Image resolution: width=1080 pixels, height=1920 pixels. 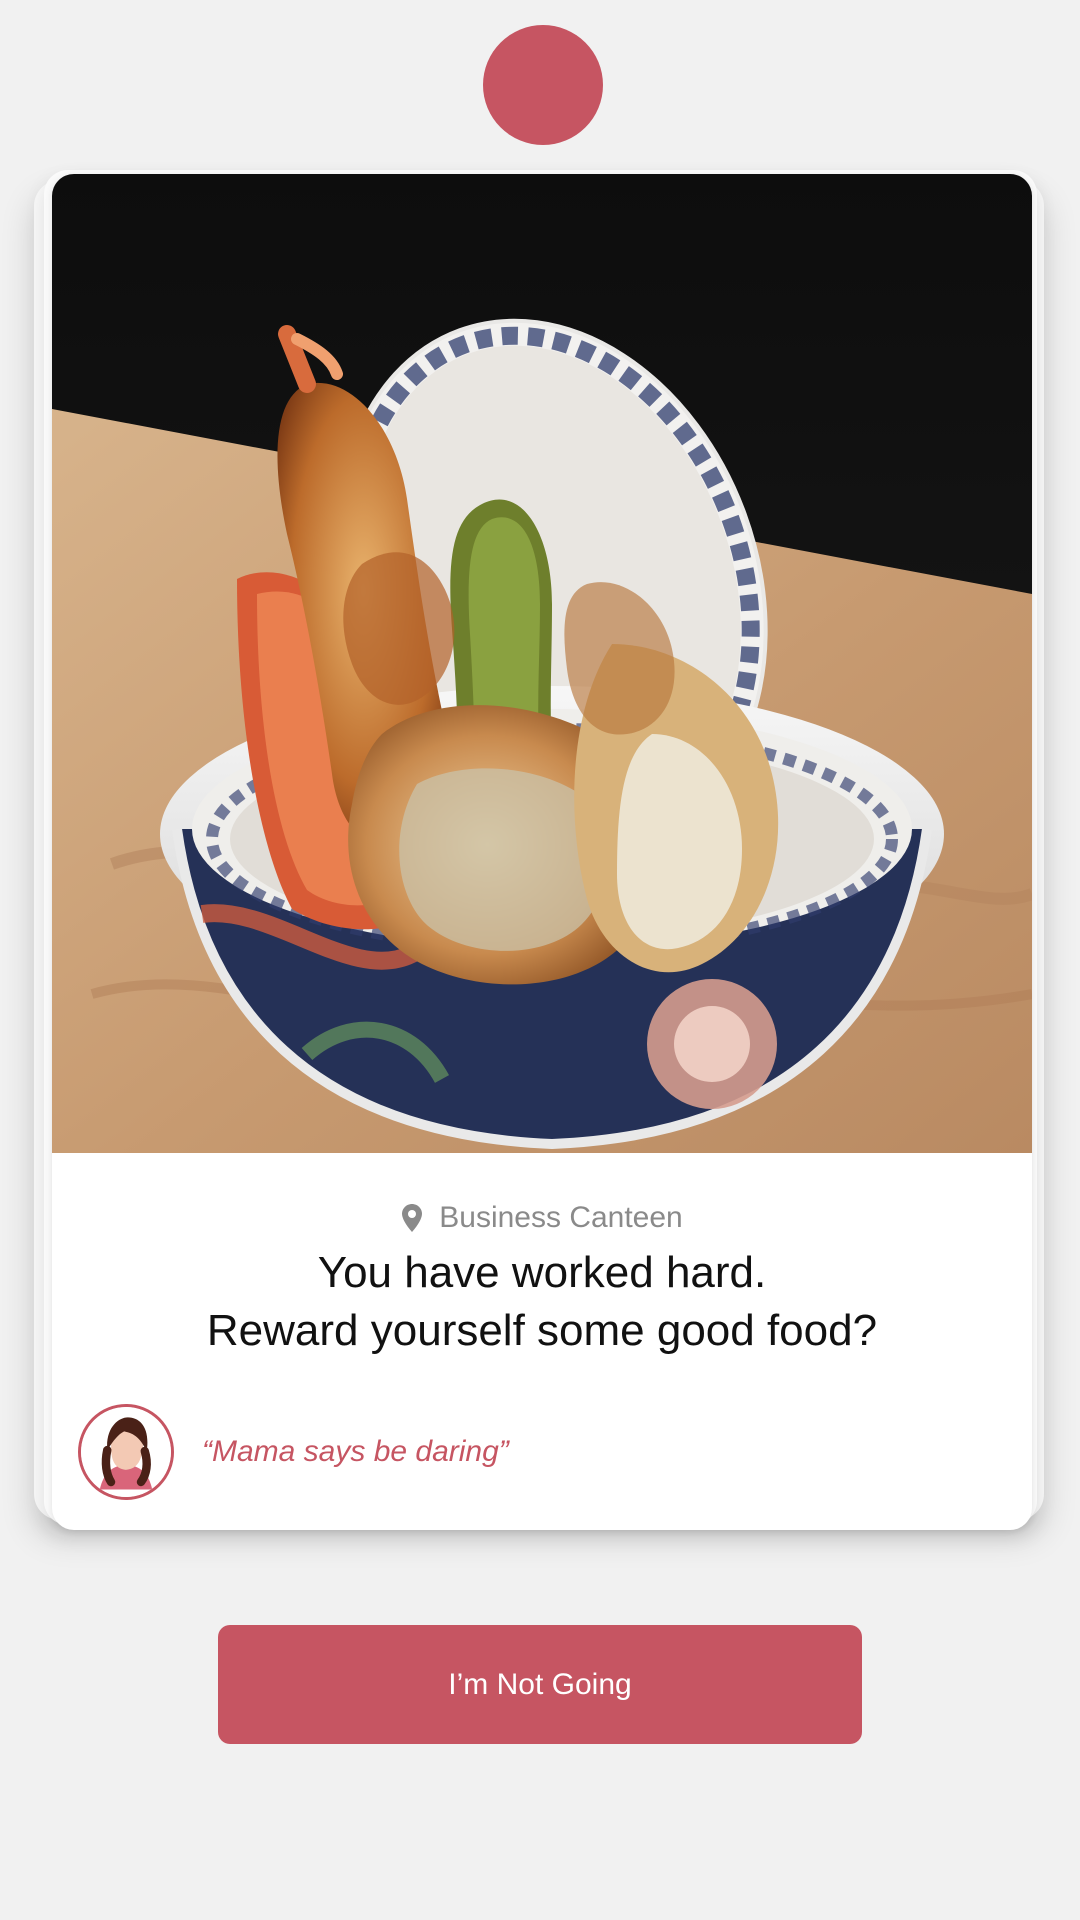 I want to click on not-going-button: I’m Not Going, so click(x=540, y=1684).